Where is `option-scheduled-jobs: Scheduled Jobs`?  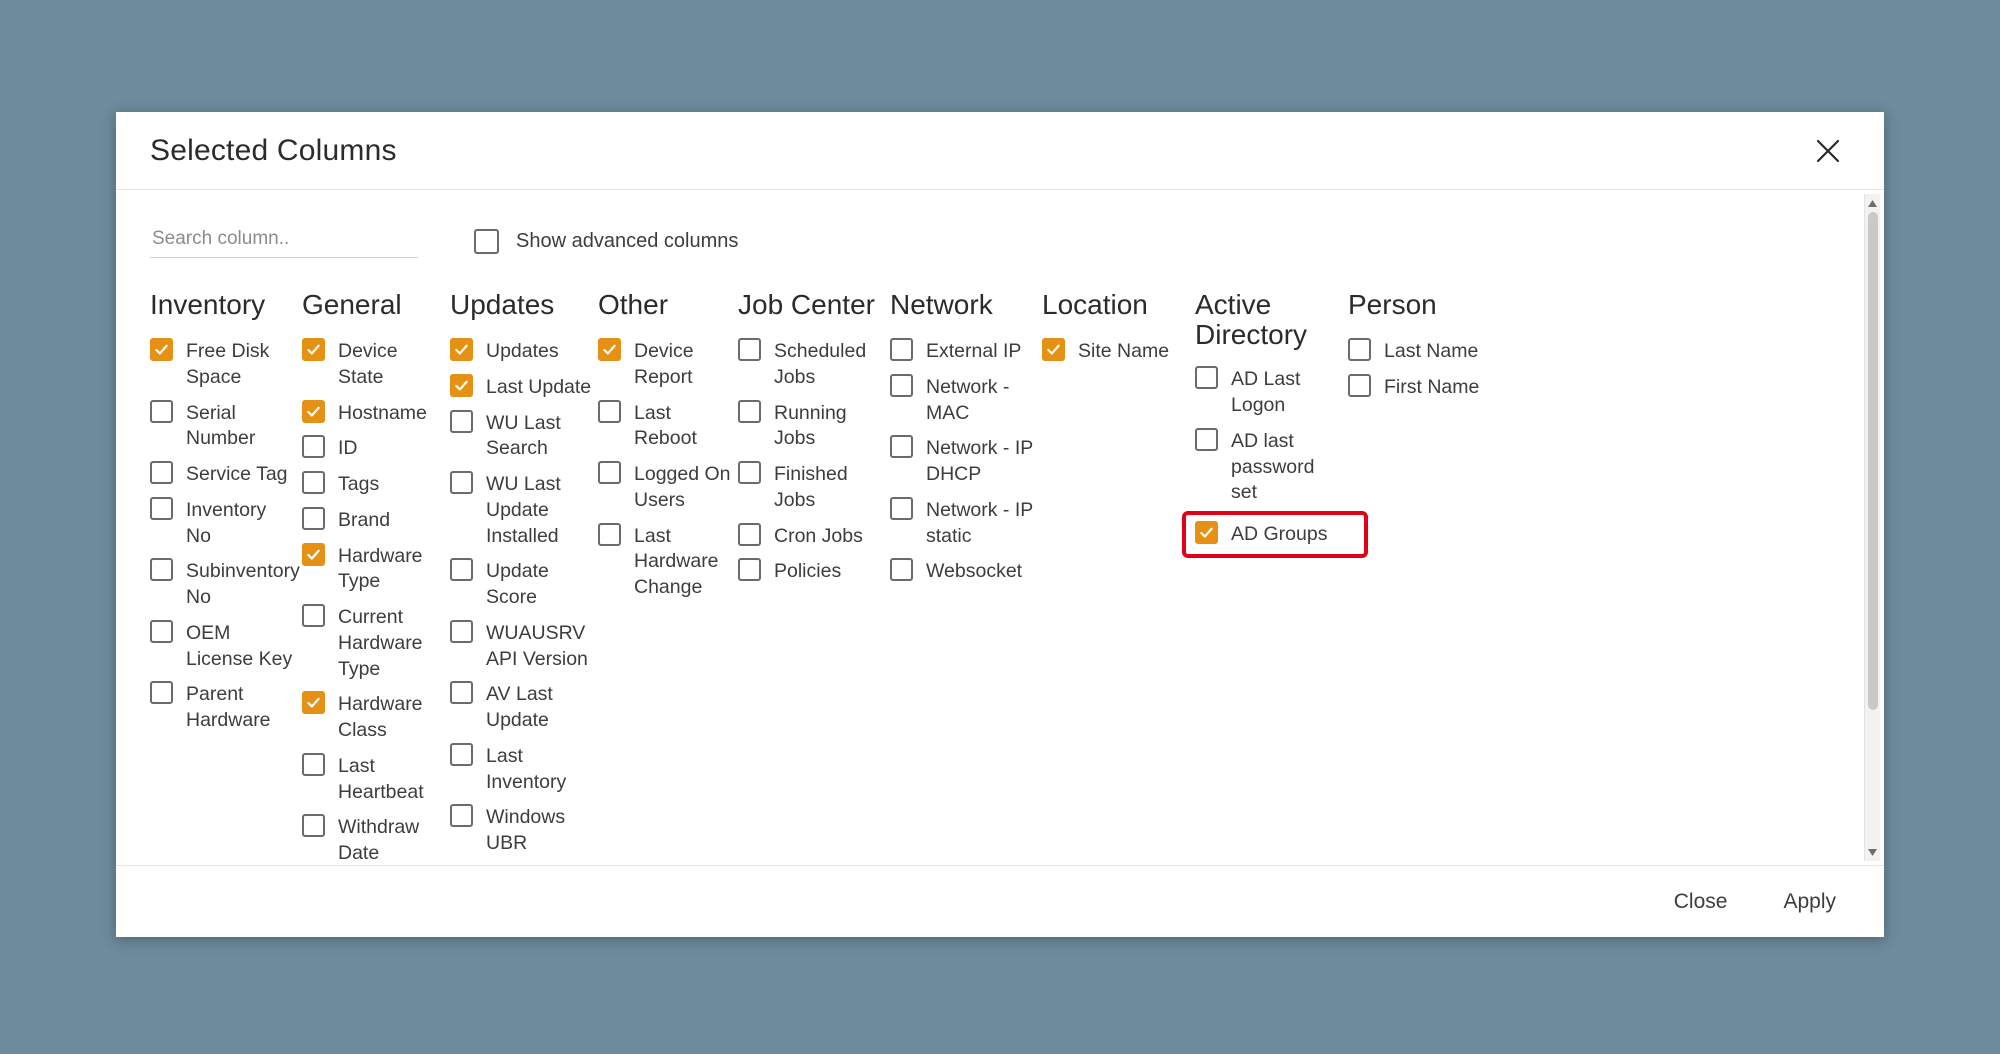 option-scheduled-jobs: Scheduled Jobs is located at coordinates (811, 364).